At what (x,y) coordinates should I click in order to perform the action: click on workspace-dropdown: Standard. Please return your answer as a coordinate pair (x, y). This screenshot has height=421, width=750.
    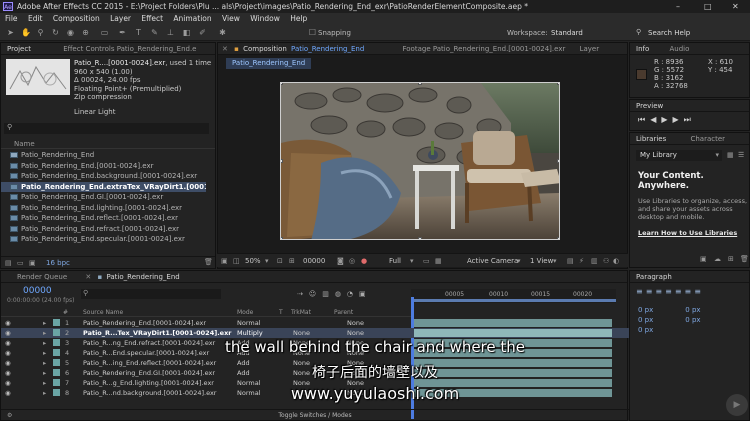
    Looking at the image, I should click on (567, 33).